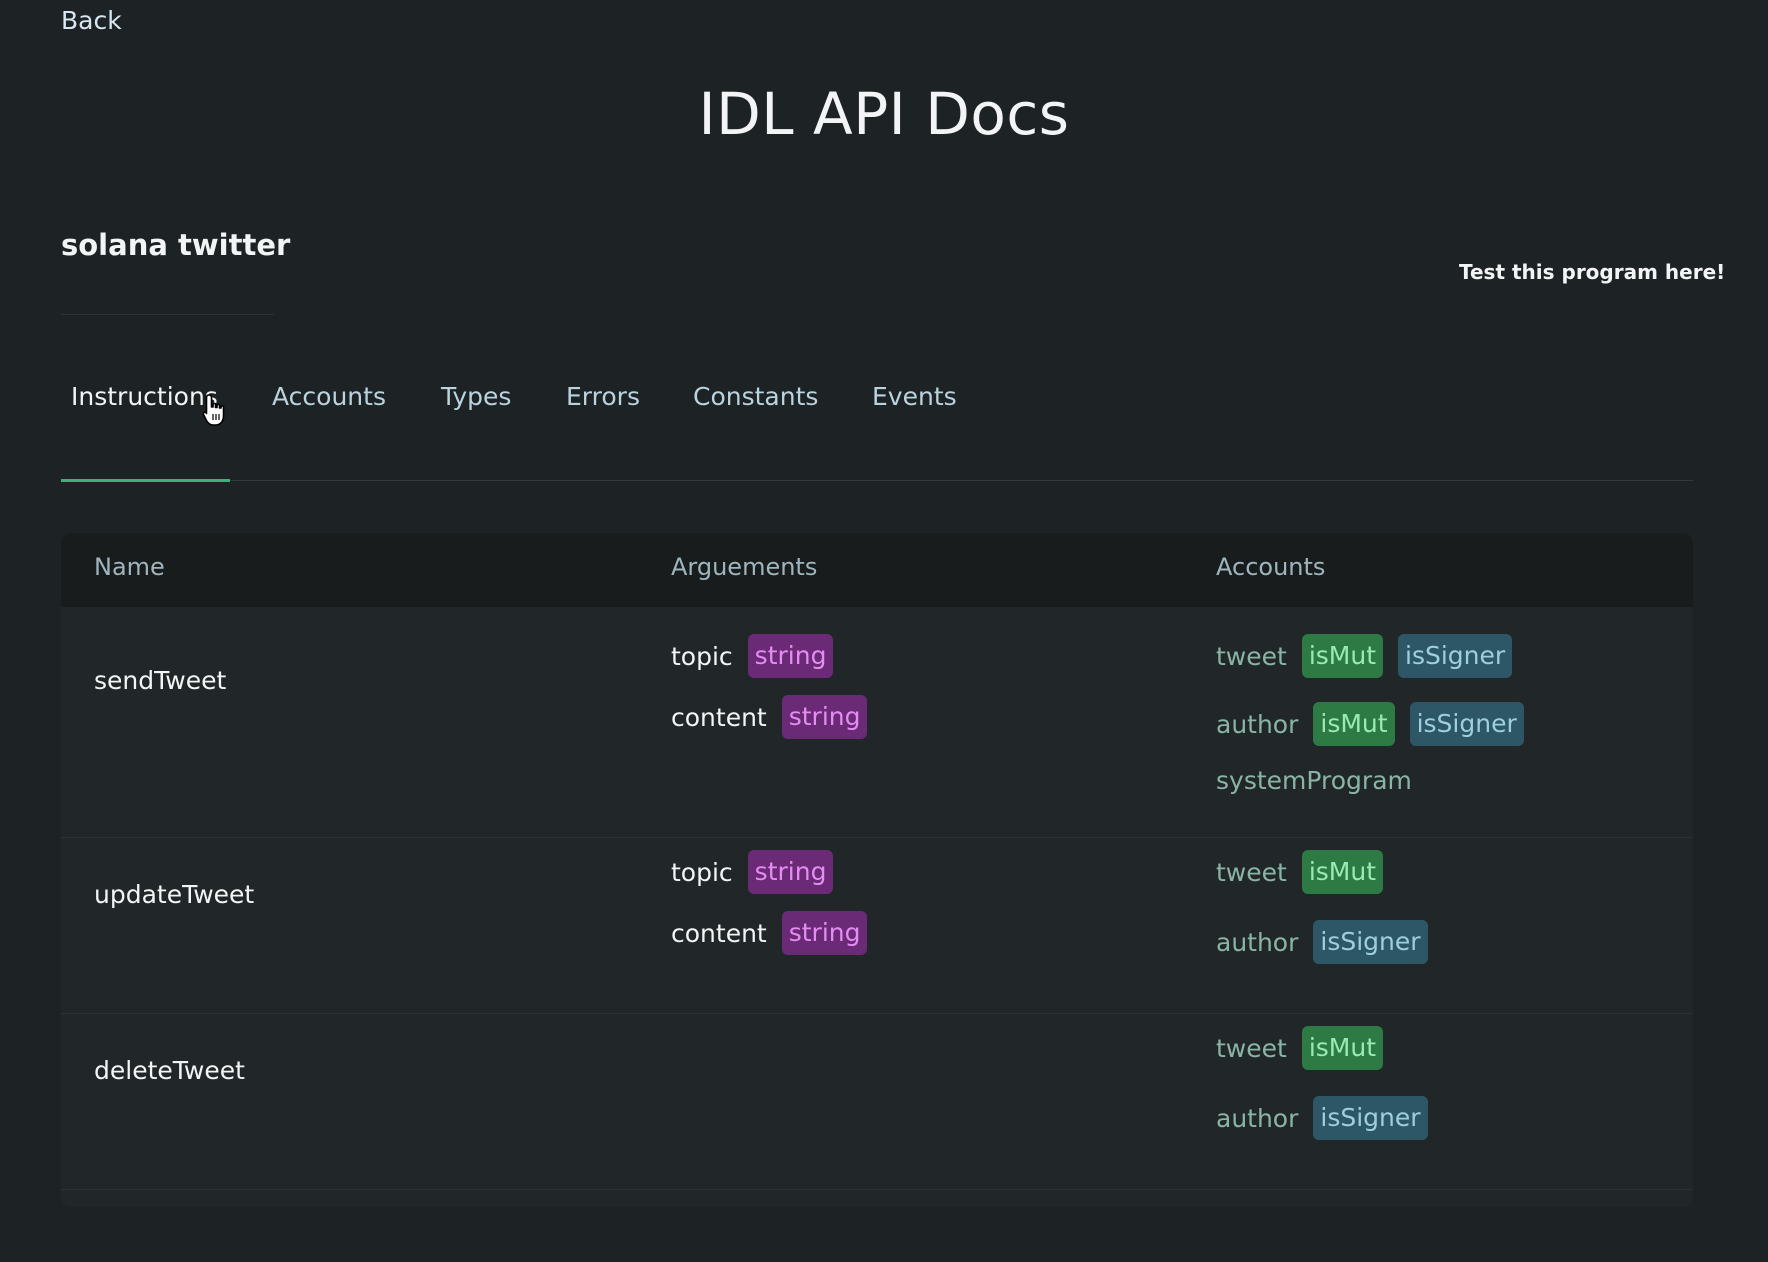  I want to click on back-link: Back, so click(91, 20).